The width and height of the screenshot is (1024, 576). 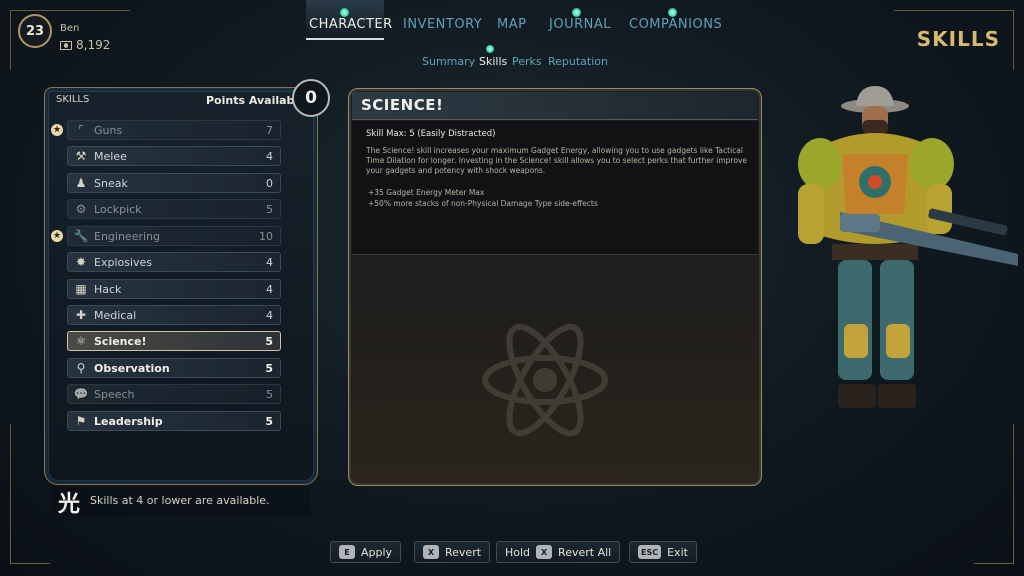 I want to click on button-label: Exit, so click(x=677, y=552).